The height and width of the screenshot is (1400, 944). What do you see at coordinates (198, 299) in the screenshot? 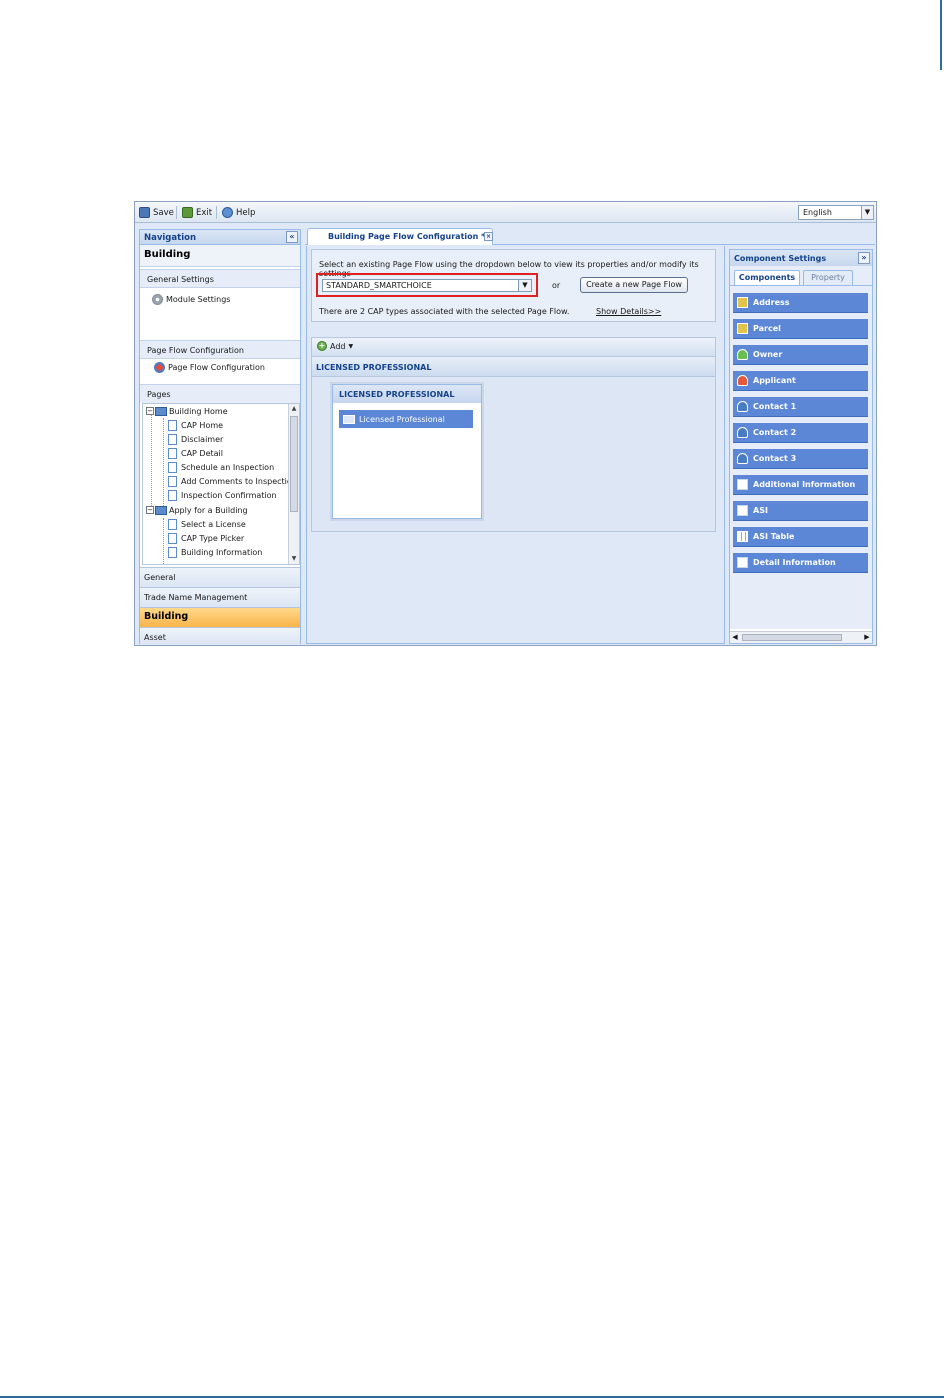
I see `module-settings-label: Module Settings` at bounding box center [198, 299].